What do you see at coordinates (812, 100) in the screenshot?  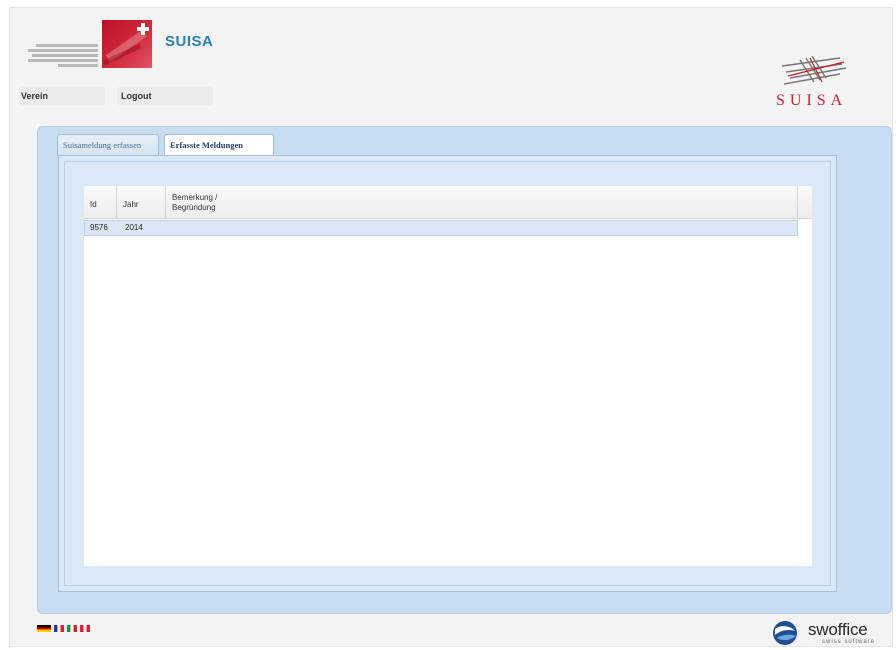 I see `suisa-logo-text: SUISA` at bounding box center [812, 100].